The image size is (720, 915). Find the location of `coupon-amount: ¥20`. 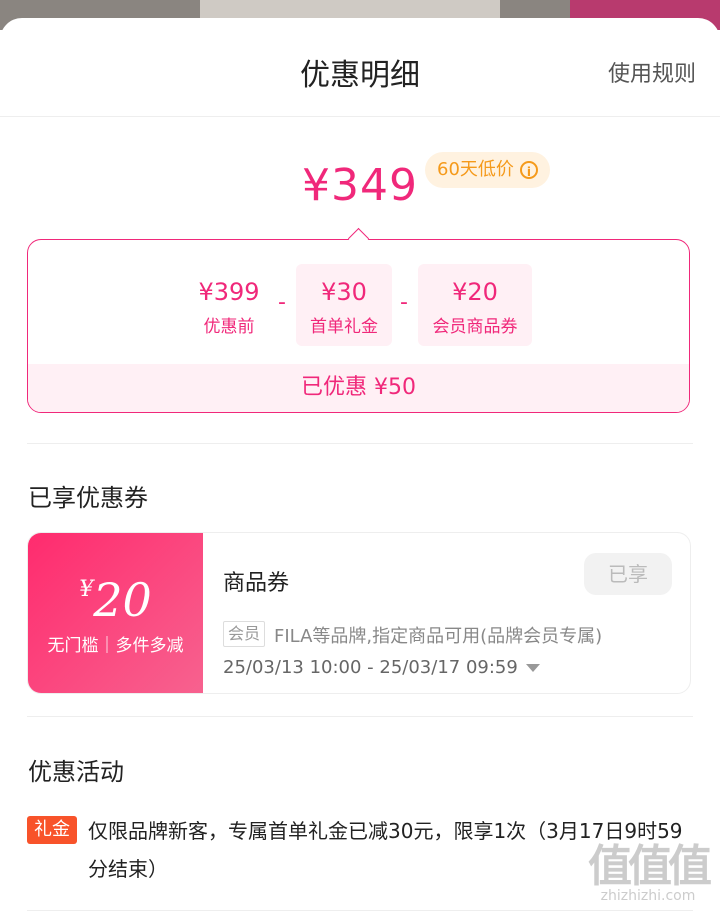

coupon-amount: ¥20 is located at coordinates (115, 600).